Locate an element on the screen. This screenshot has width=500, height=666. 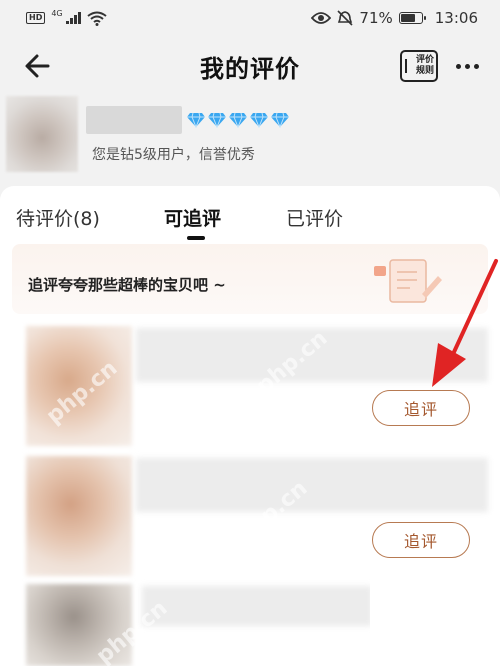
overlay-blank is located at coordinates (435, 619).